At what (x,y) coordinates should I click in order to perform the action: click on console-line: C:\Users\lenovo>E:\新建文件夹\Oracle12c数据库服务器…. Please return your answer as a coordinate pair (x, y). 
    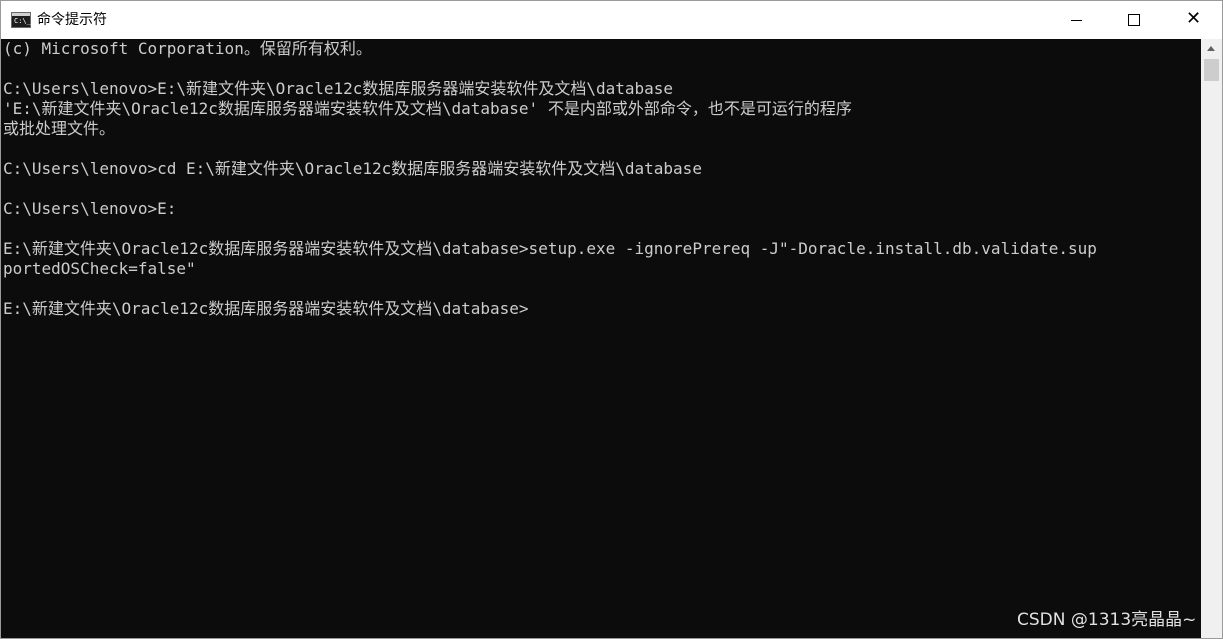
    Looking at the image, I should click on (338, 88).